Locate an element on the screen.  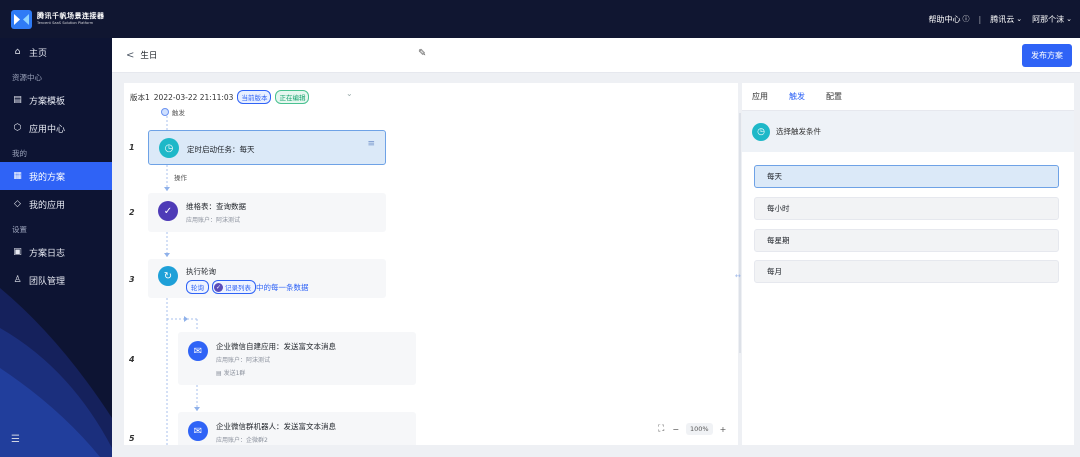
nav-plan-logs-label: 方案日志 is located at coordinates (47, 253).